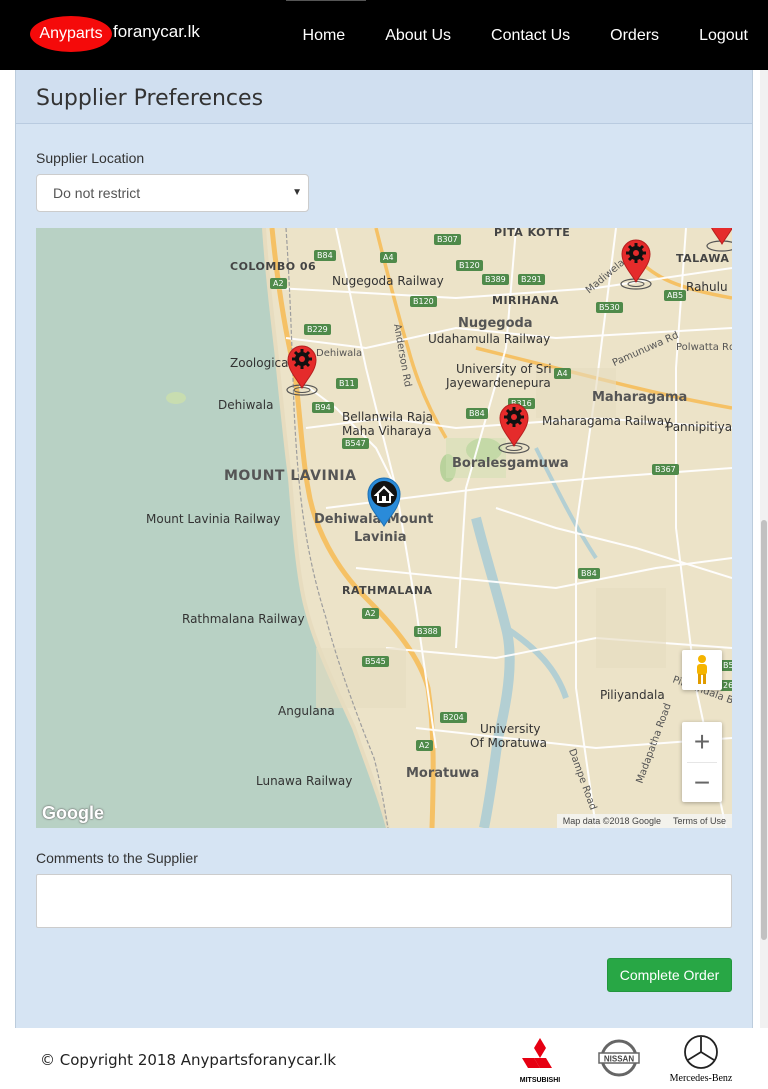 This screenshot has width=768, height=1089. Describe the element at coordinates (699, 821) in the screenshot. I see `terms-of-use-link: Terms of Use` at that location.